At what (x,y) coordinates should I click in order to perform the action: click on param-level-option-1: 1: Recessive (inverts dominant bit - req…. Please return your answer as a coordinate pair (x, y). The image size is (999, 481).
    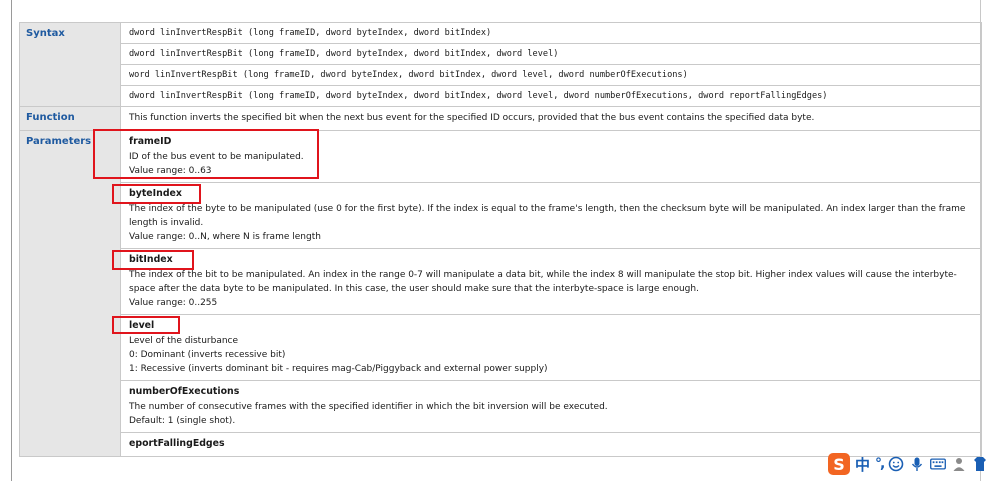
    Looking at the image, I should click on (338, 369).